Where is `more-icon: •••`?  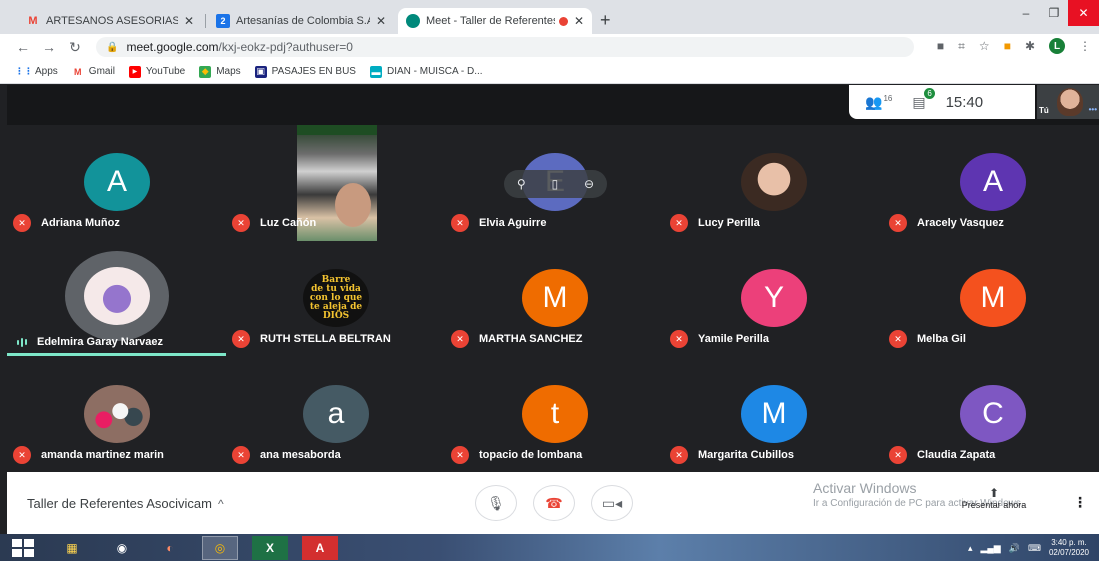
more-icon: ••• is located at coordinates (1093, 109).